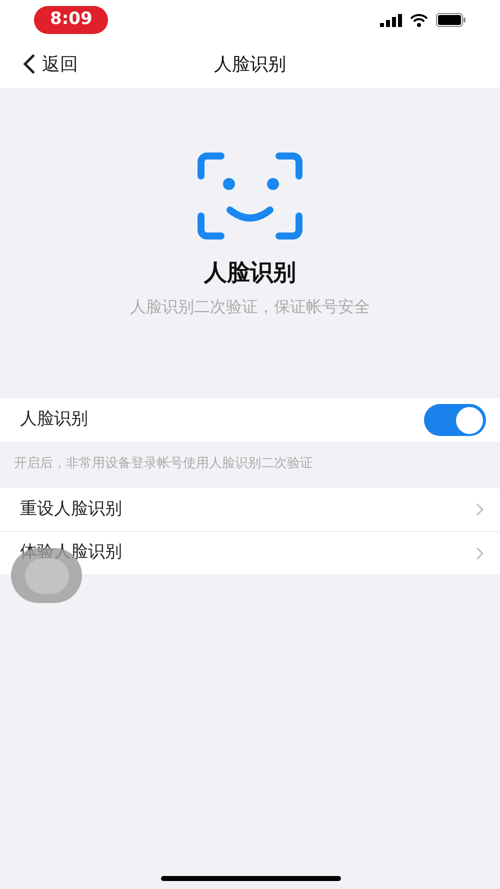 The image size is (500, 889). Describe the element at coordinates (250, 307) in the screenshot. I see `hero-subtitle: 人脸识别二次验证，保证帐号安全` at that location.